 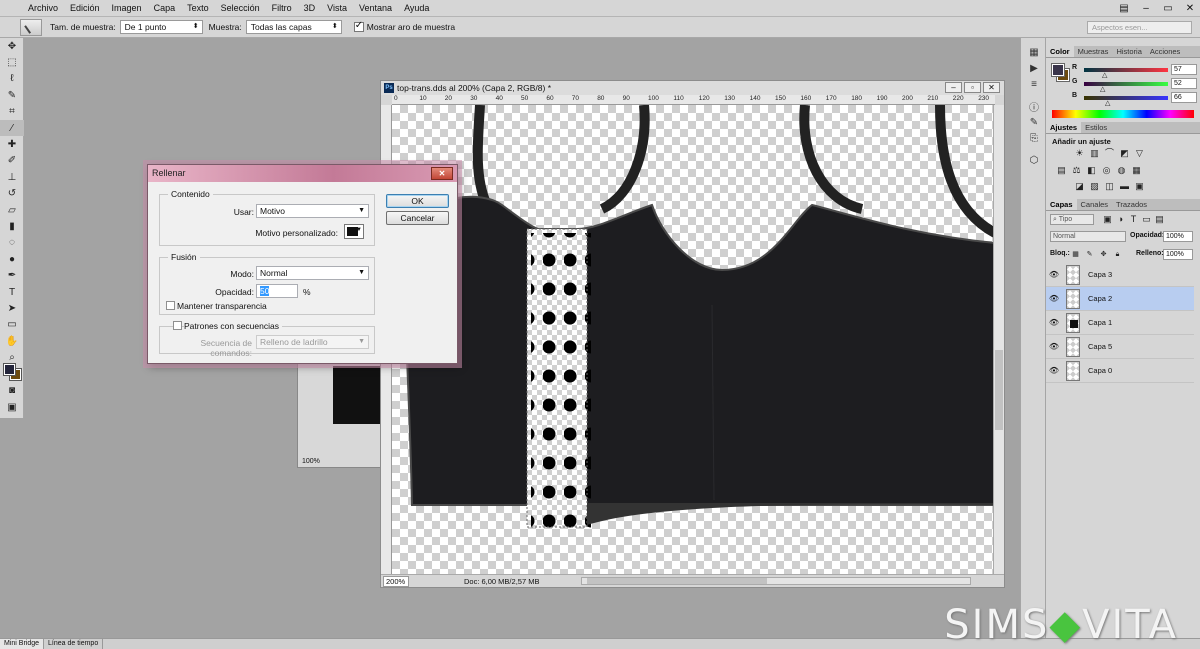 I want to click on doc-close-icon: ✕, so click(x=991, y=87).